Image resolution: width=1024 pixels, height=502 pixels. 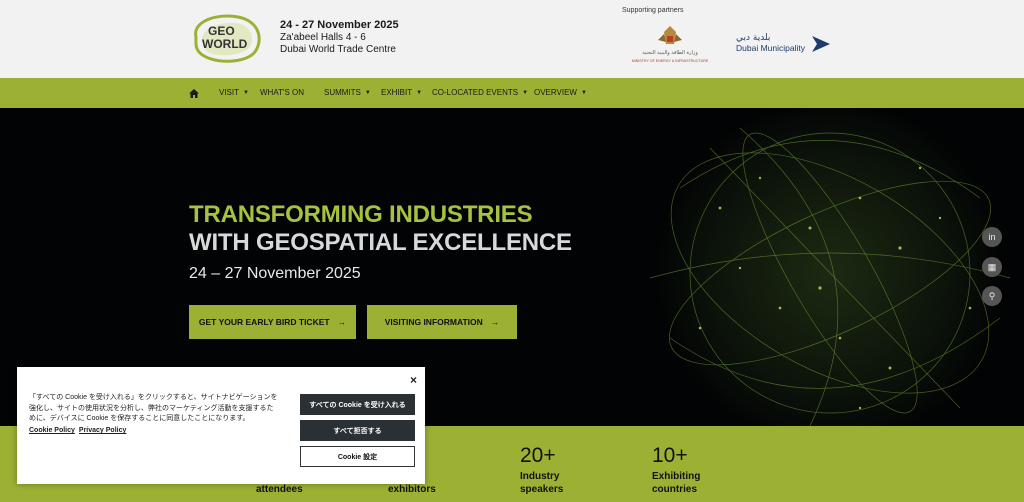 What do you see at coordinates (221, 31) in the screenshot?
I see `svg-text: GEO` at bounding box center [221, 31].